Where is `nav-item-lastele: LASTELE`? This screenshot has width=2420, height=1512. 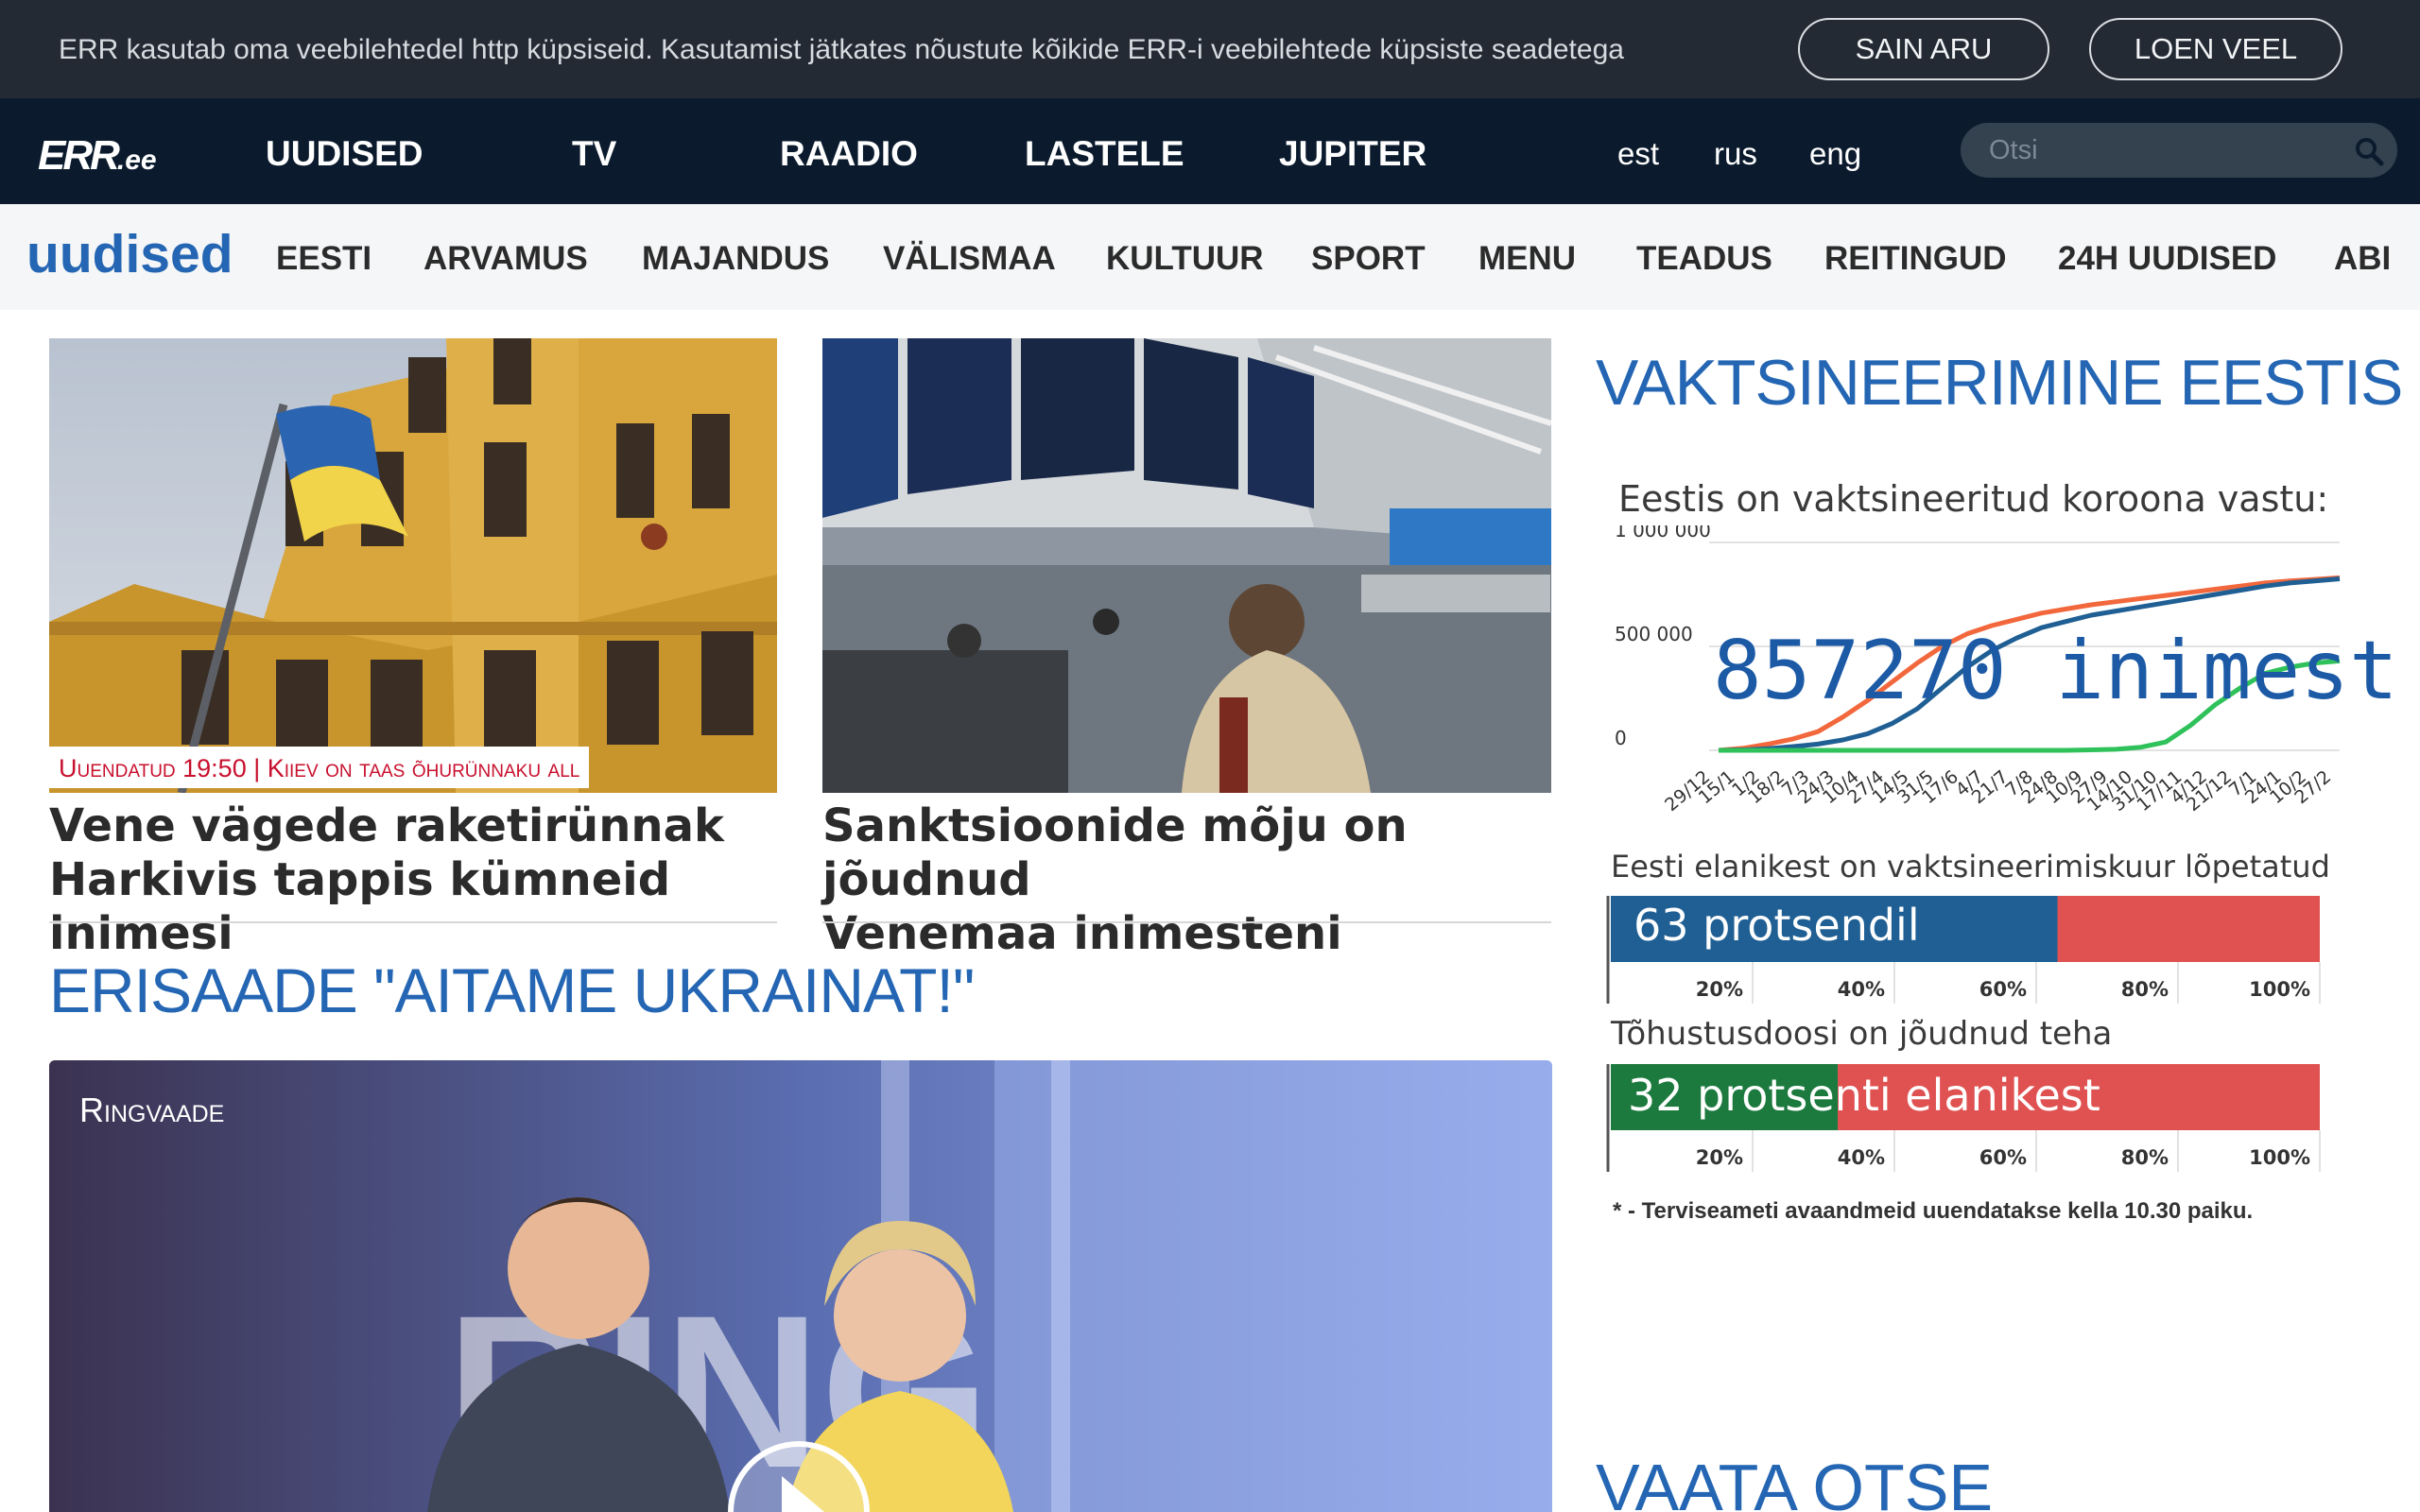
nav-item-lastele: LASTELE is located at coordinates (1104, 154).